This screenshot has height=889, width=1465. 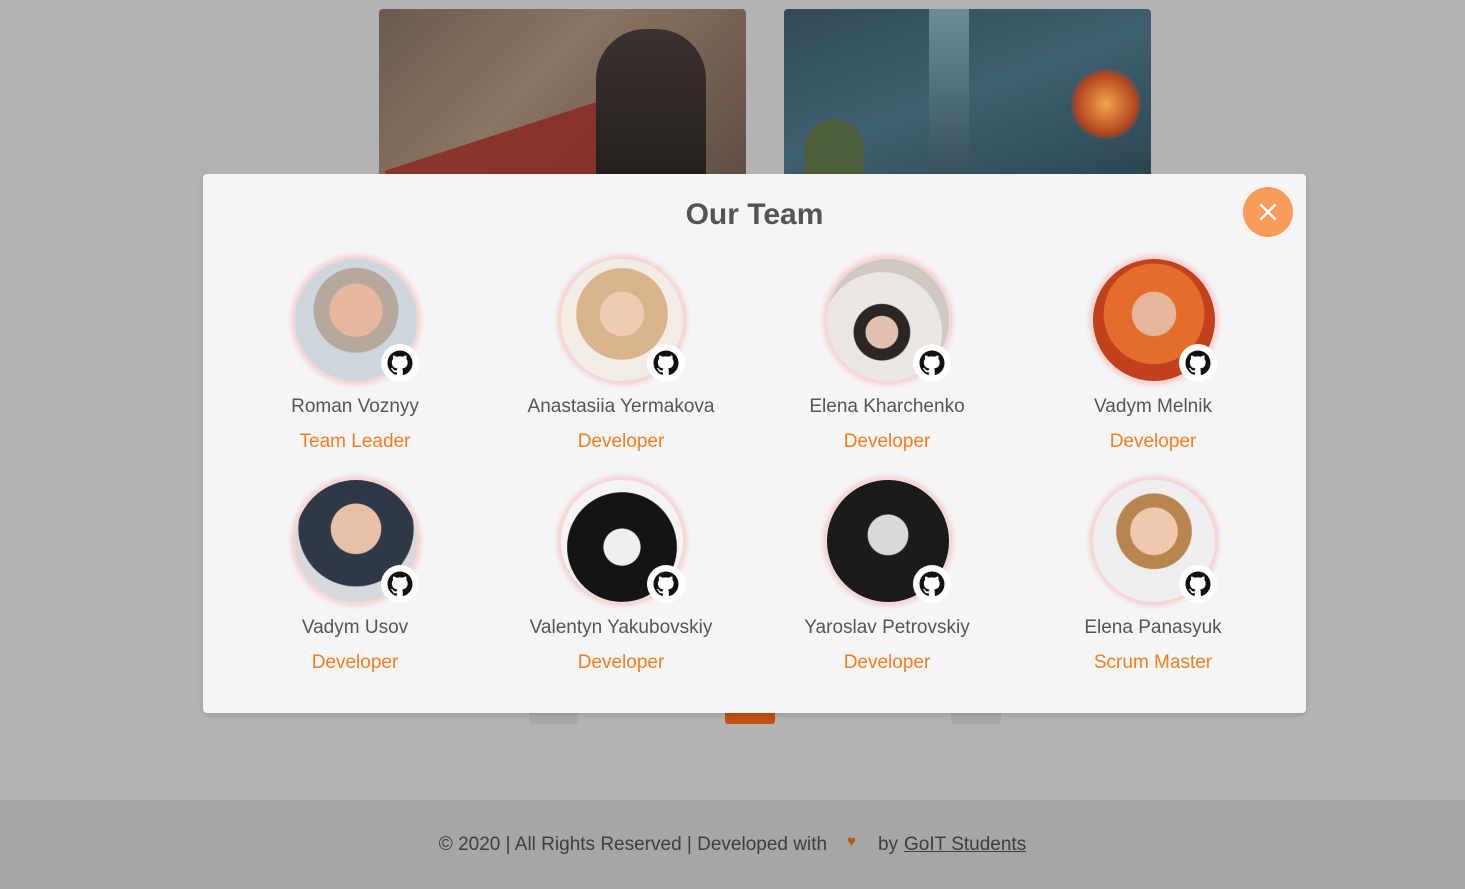 What do you see at coordinates (1106, 104) in the screenshot?
I see `poster-art` at bounding box center [1106, 104].